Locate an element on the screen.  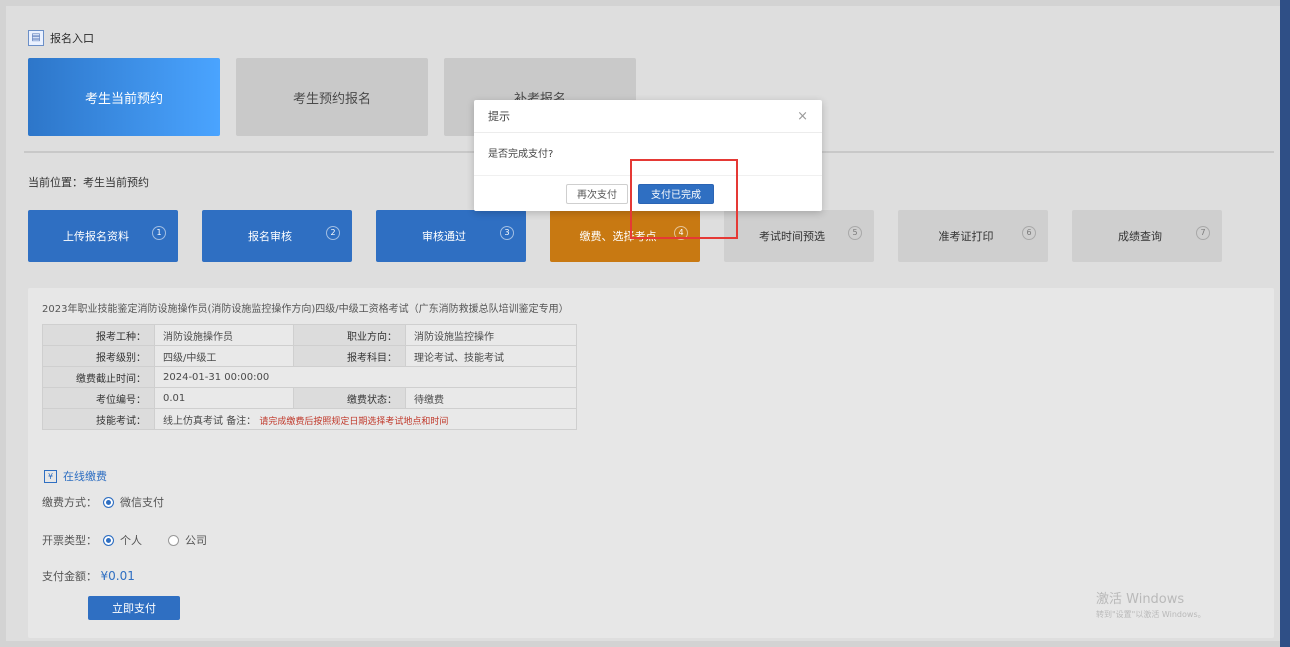
step-number: 7 is located at coordinates (1203, 233).